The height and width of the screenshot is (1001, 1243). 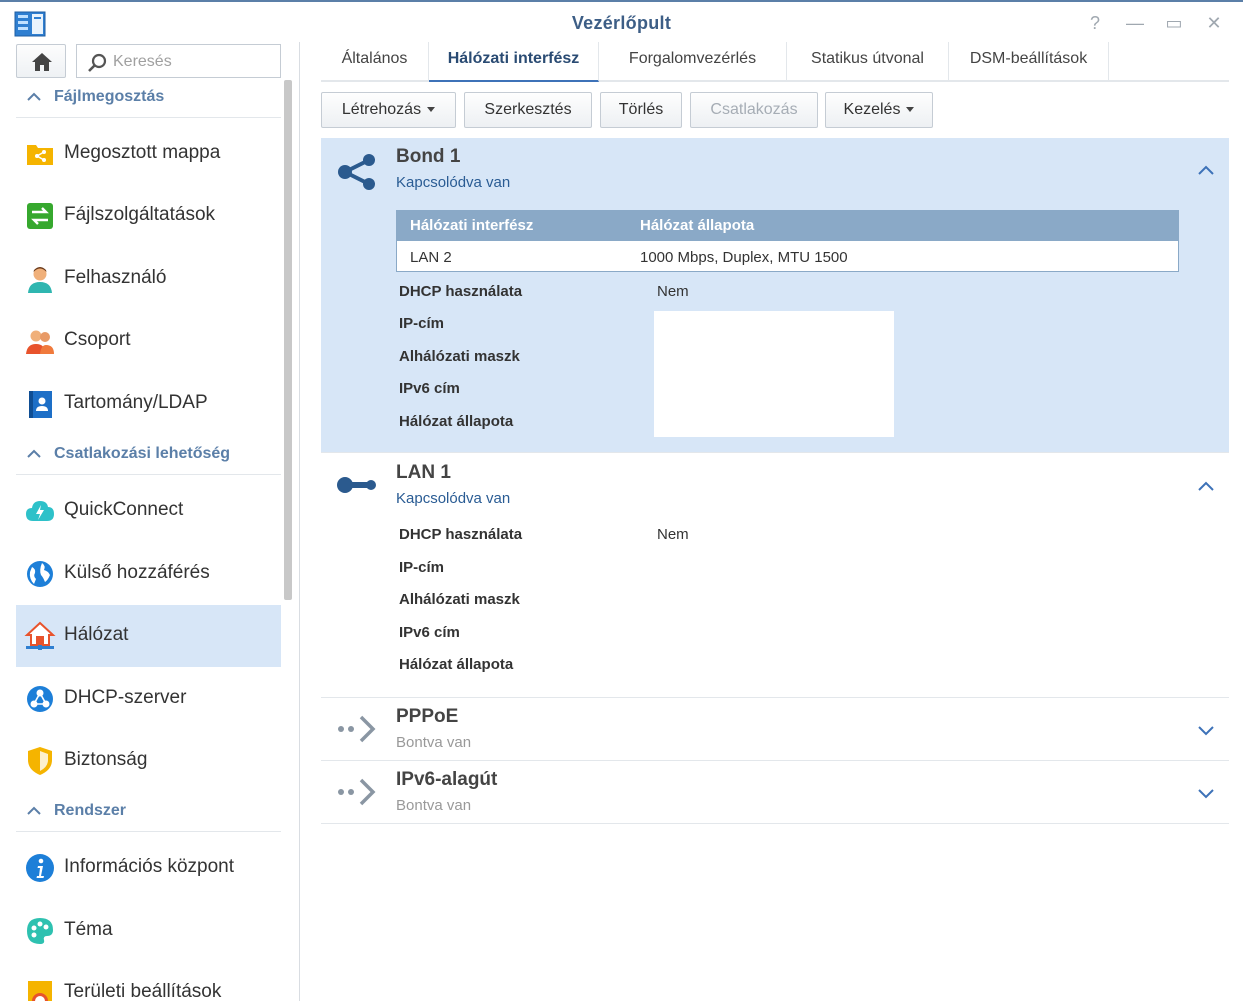 What do you see at coordinates (868, 62) in the screenshot?
I see `tab-static-route: Statikus útvonal` at bounding box center [868, 62].